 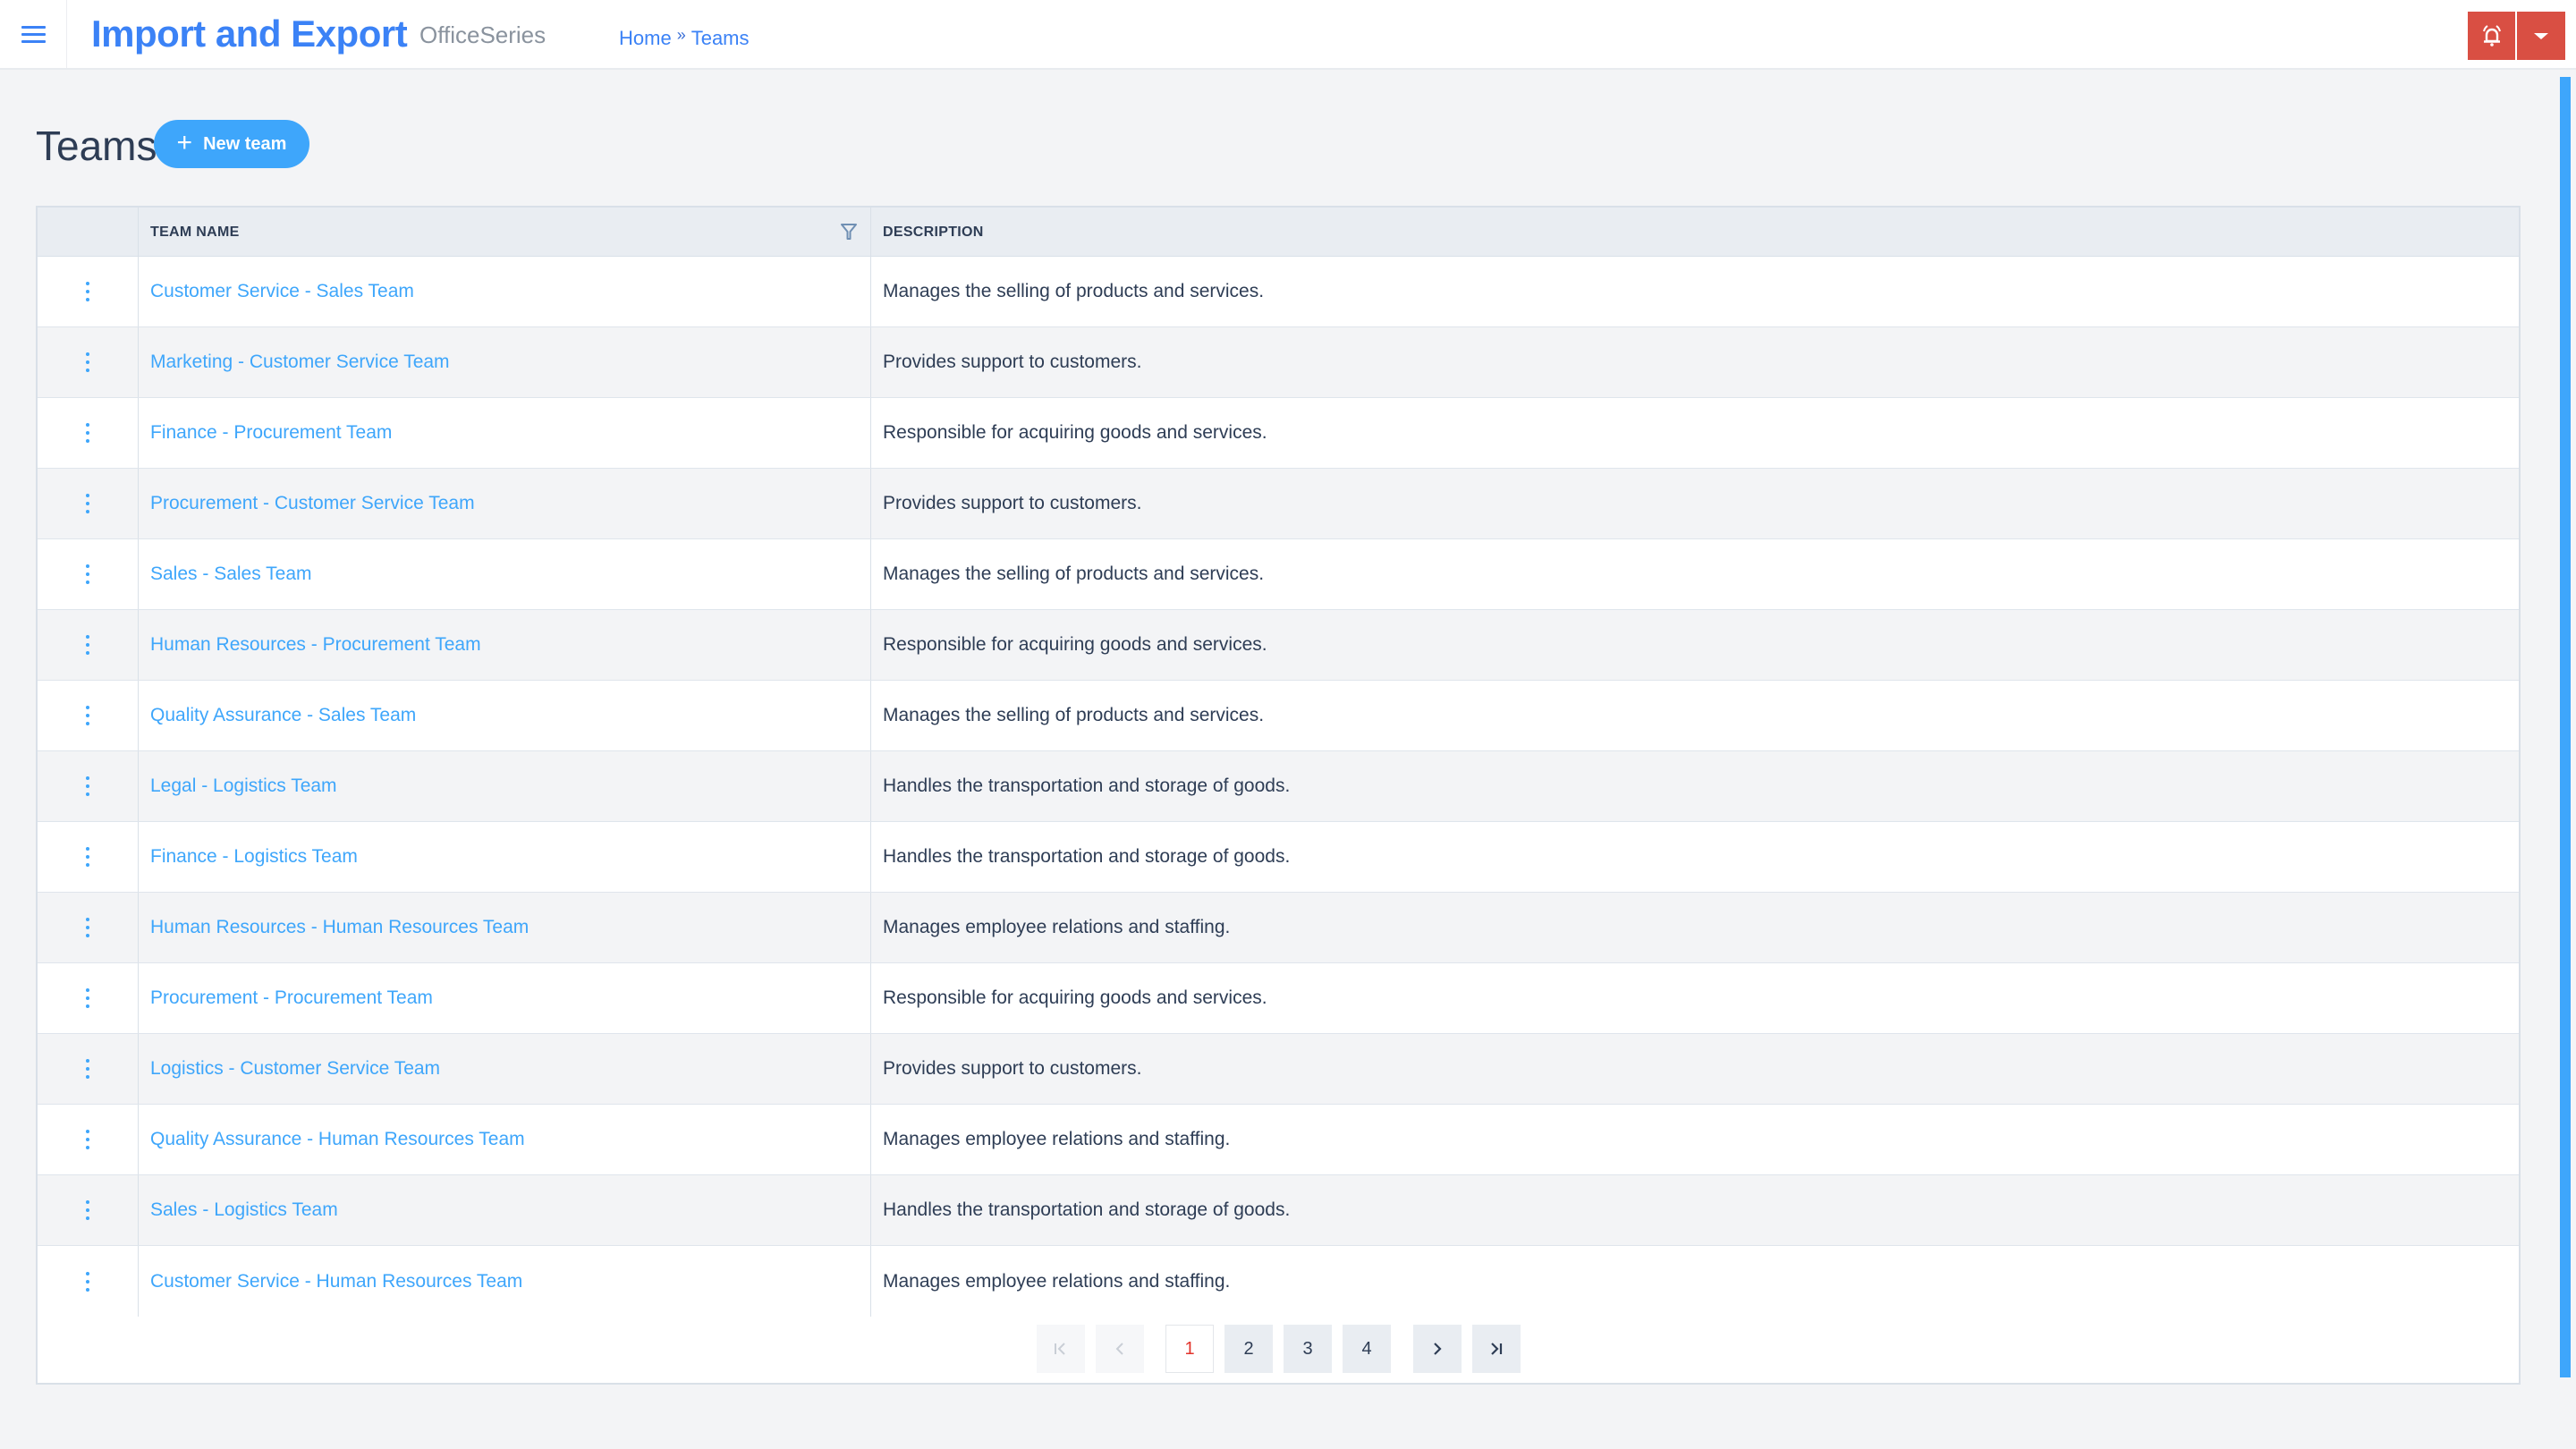 I want to click on team-name-link: Procurement - Customer Service Team, so click(x=312, y=503).